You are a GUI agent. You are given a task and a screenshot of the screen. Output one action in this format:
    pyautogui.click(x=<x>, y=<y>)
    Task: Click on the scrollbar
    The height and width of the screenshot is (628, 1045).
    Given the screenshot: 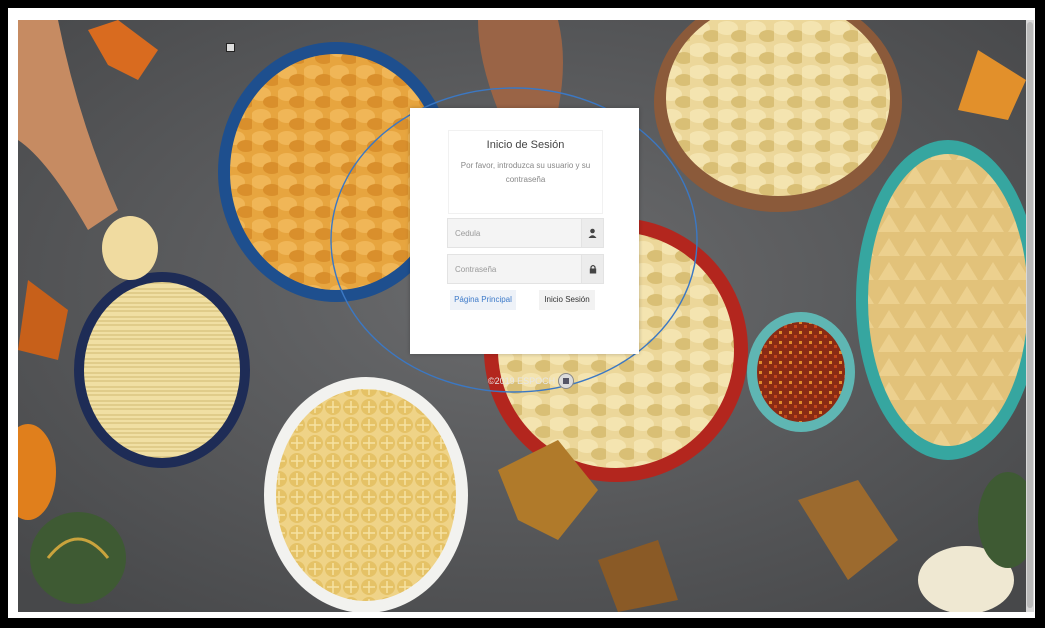 What is the action you would take?
    pyautogui.click(x=1030, y=316)
    